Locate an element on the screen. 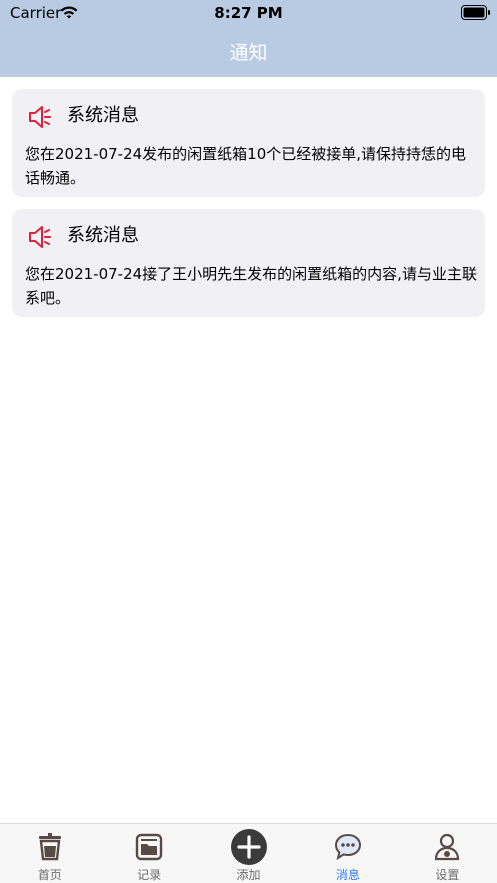 The width and height of the screenshot is (497, 883). battery-icon is located at coordinates (475, 12).